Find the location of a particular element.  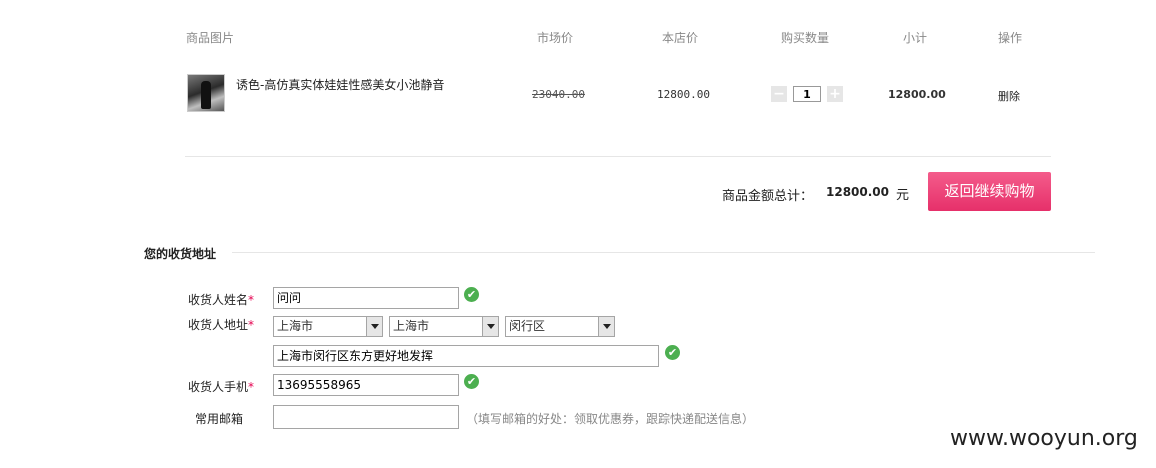

consignee-address-label-text: 收货人地址 is located at coordinates (218, 325).